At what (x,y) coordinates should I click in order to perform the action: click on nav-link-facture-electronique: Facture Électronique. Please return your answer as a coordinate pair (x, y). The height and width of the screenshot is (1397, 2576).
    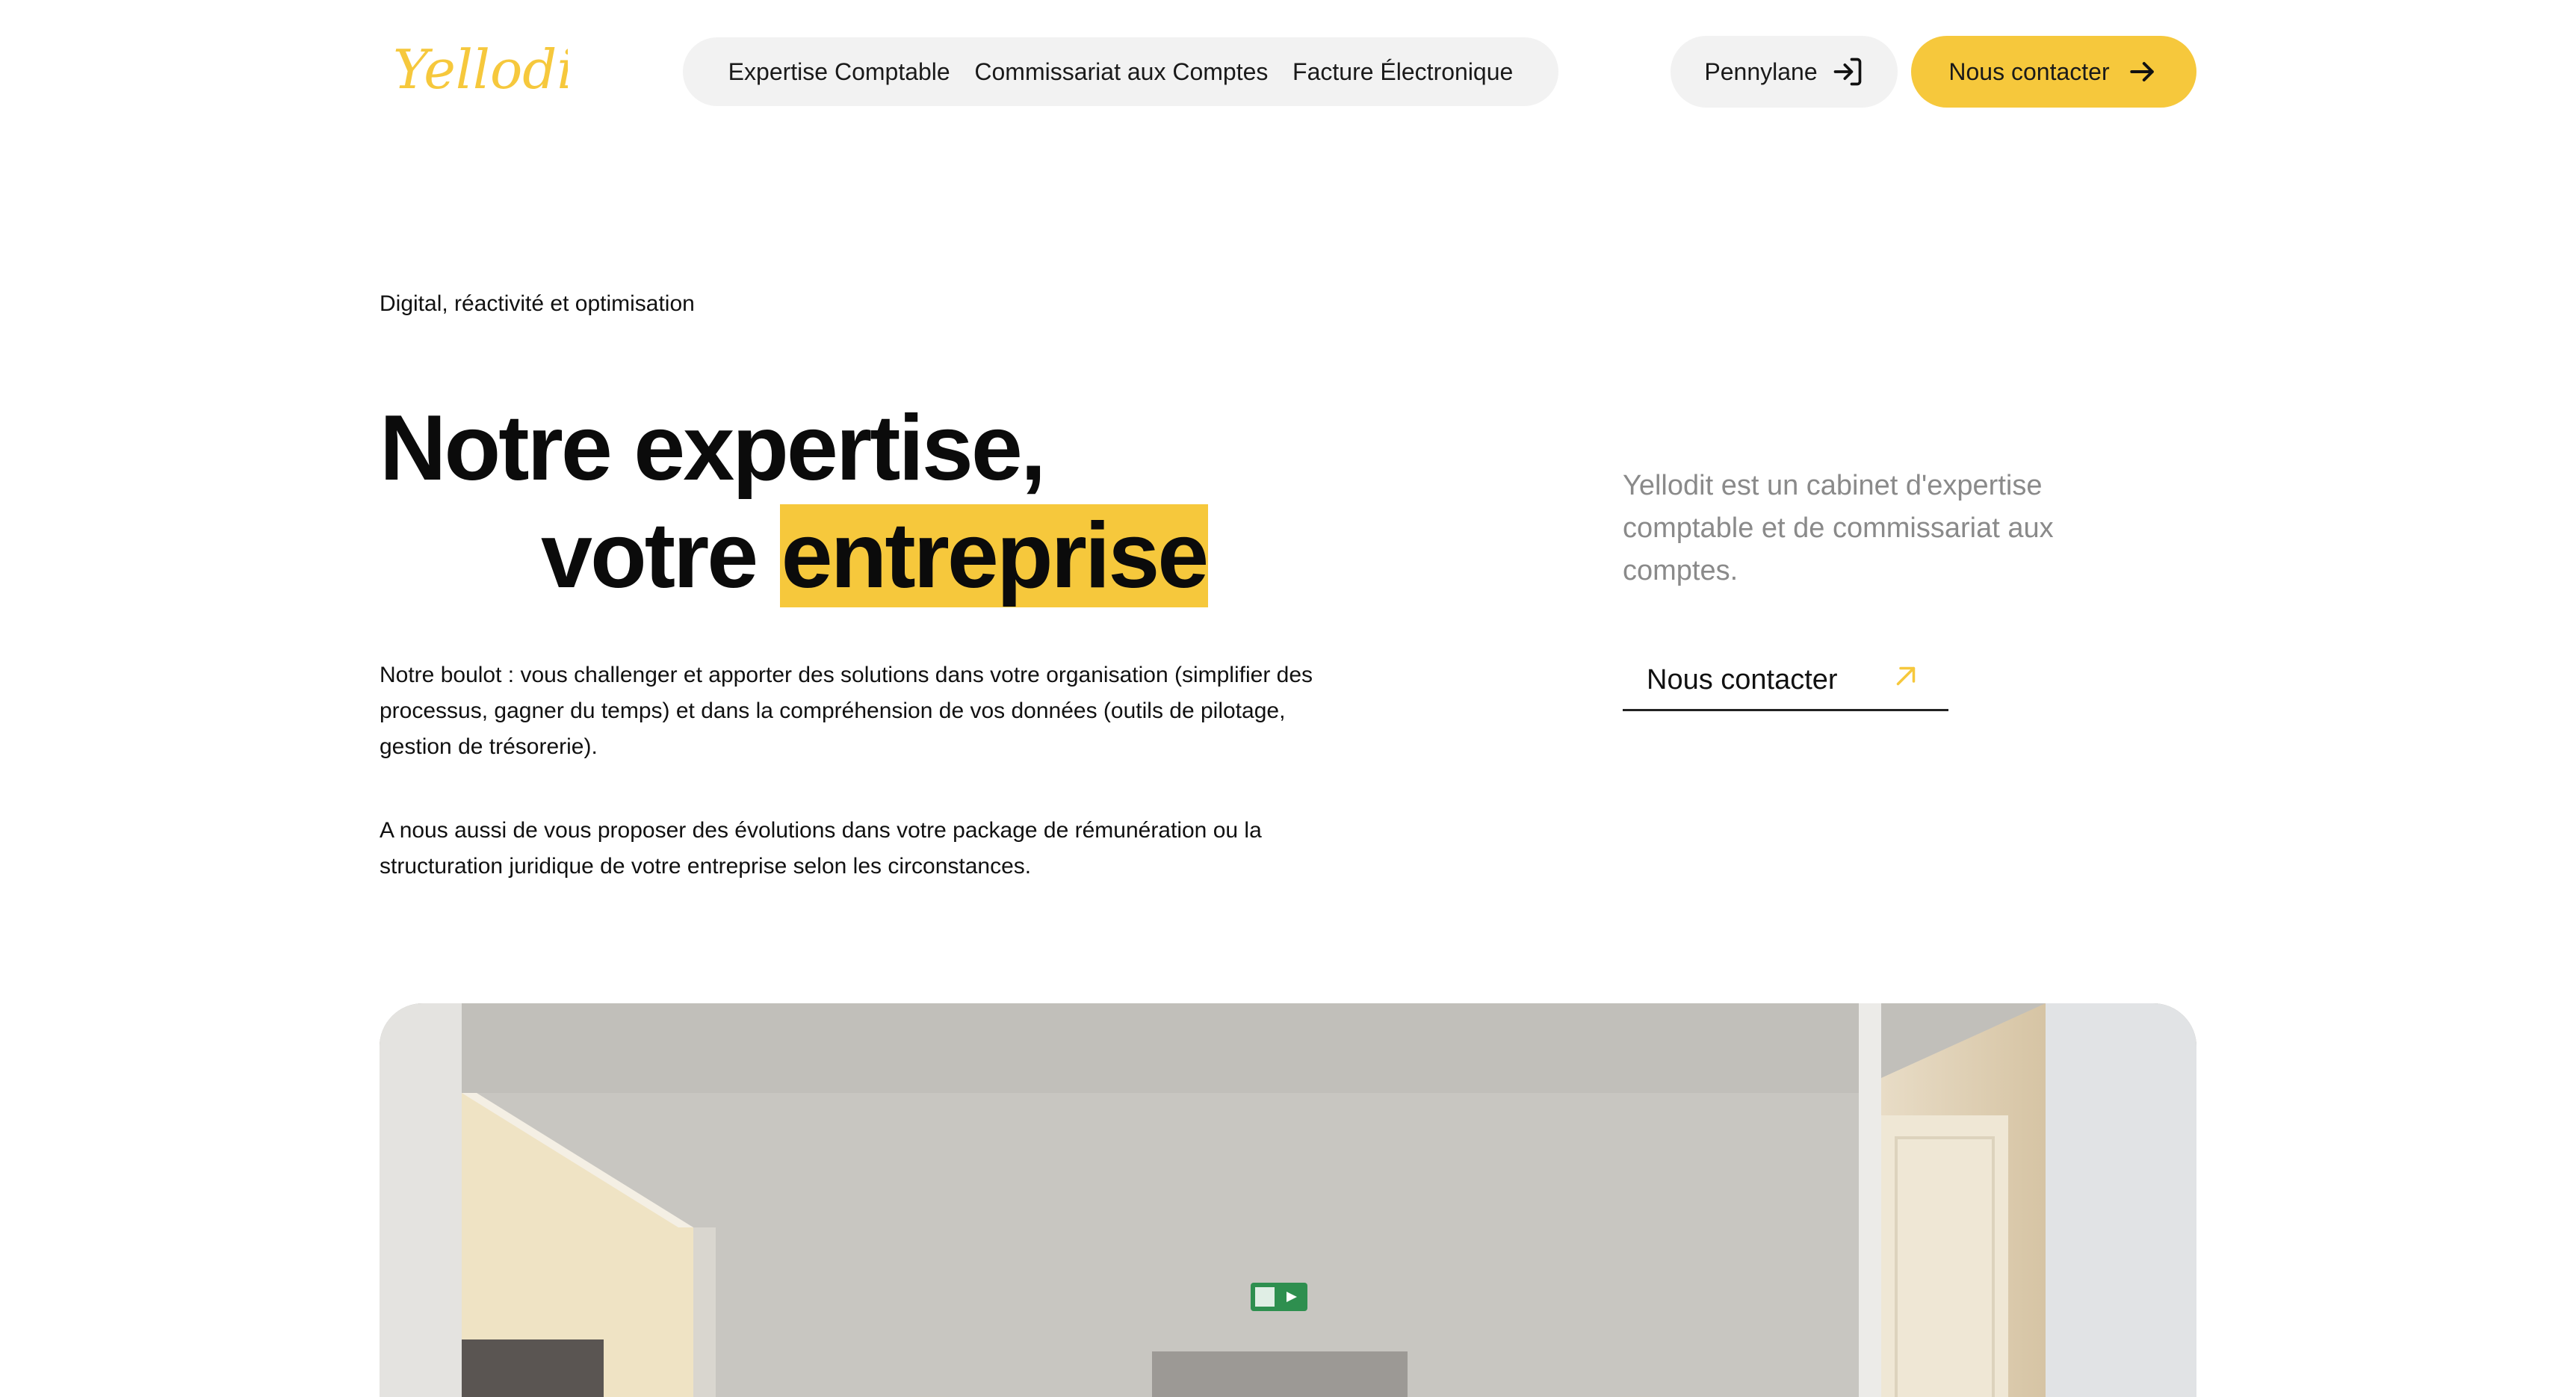
    Looking at the image, I should click on (1402, 72).